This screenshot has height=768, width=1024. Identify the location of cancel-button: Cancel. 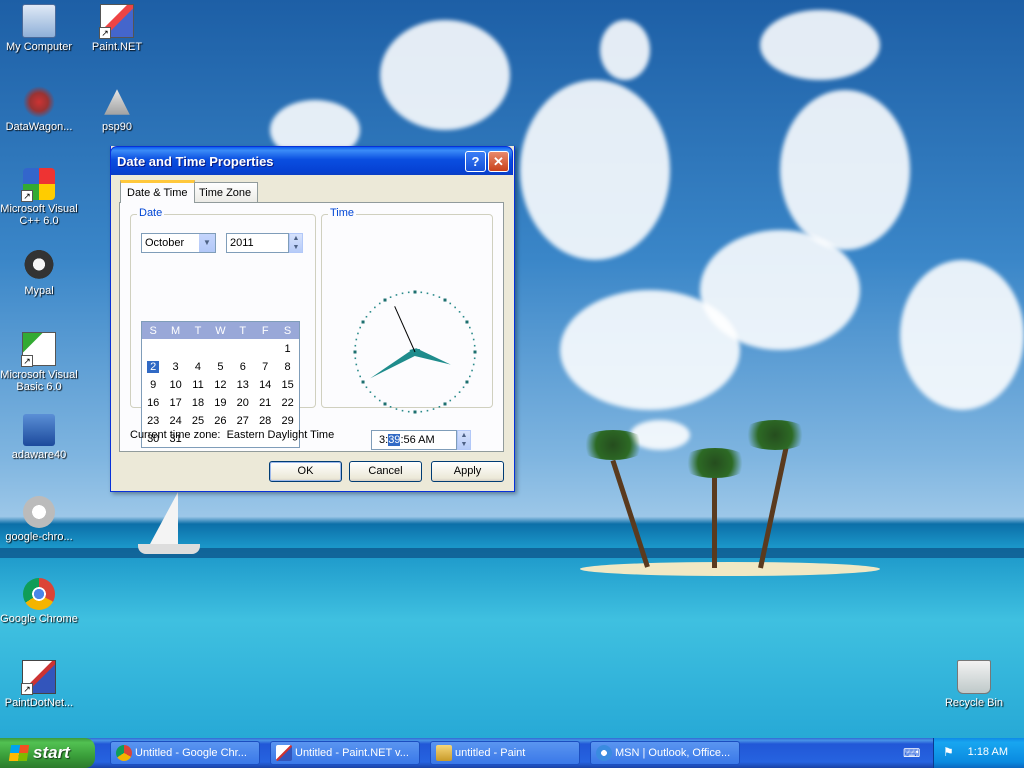
(385, 471).